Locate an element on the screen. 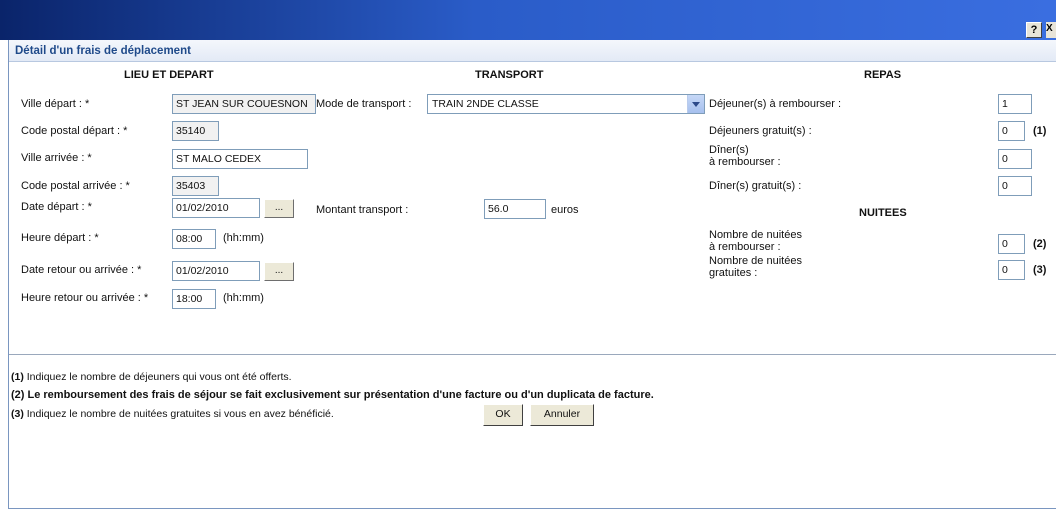  nuitees-rembourser-field: 0 is located at coordinates (1011, 244).